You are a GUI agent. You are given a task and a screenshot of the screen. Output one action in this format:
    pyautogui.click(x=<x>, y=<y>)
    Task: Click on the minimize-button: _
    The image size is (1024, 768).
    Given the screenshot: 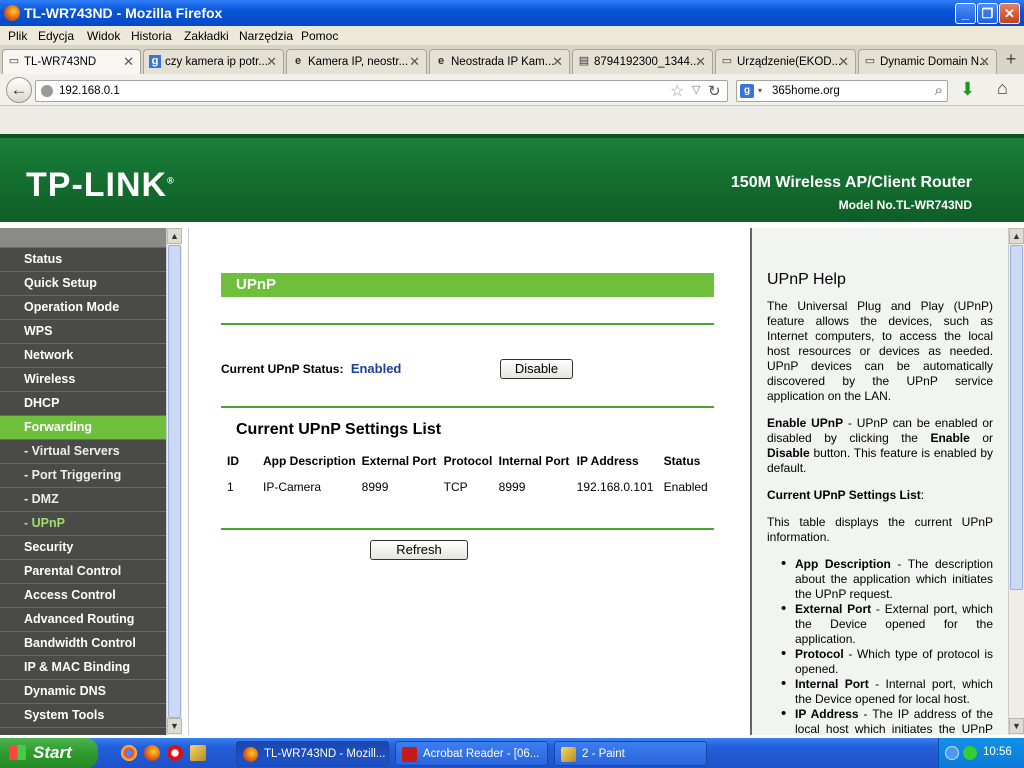 What is the action you would take?
    pyautogui.click(x=965, y=13)
    